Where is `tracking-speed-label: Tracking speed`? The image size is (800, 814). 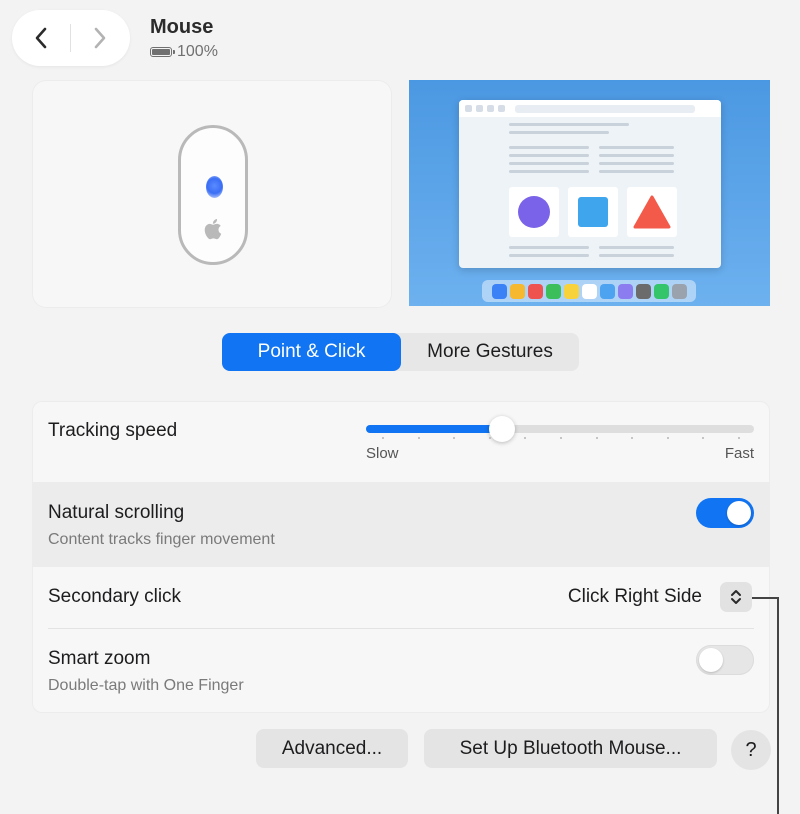 tracking-speed-label: Tracking speed is located at coordinates (113, 430).